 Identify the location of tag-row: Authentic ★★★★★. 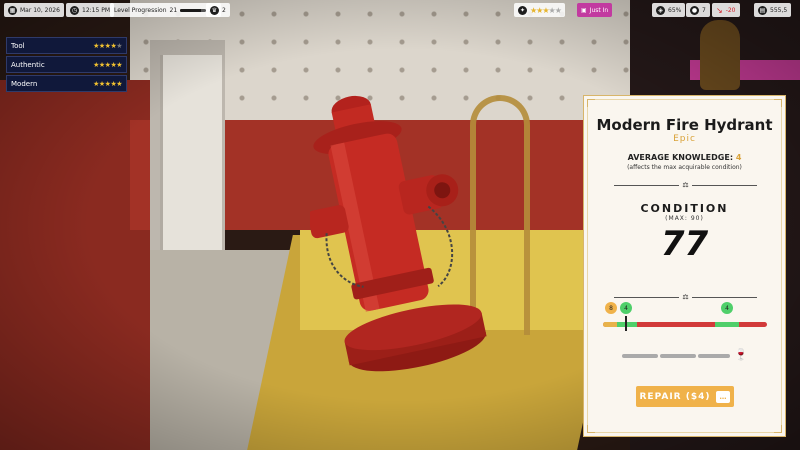
(66, 64).